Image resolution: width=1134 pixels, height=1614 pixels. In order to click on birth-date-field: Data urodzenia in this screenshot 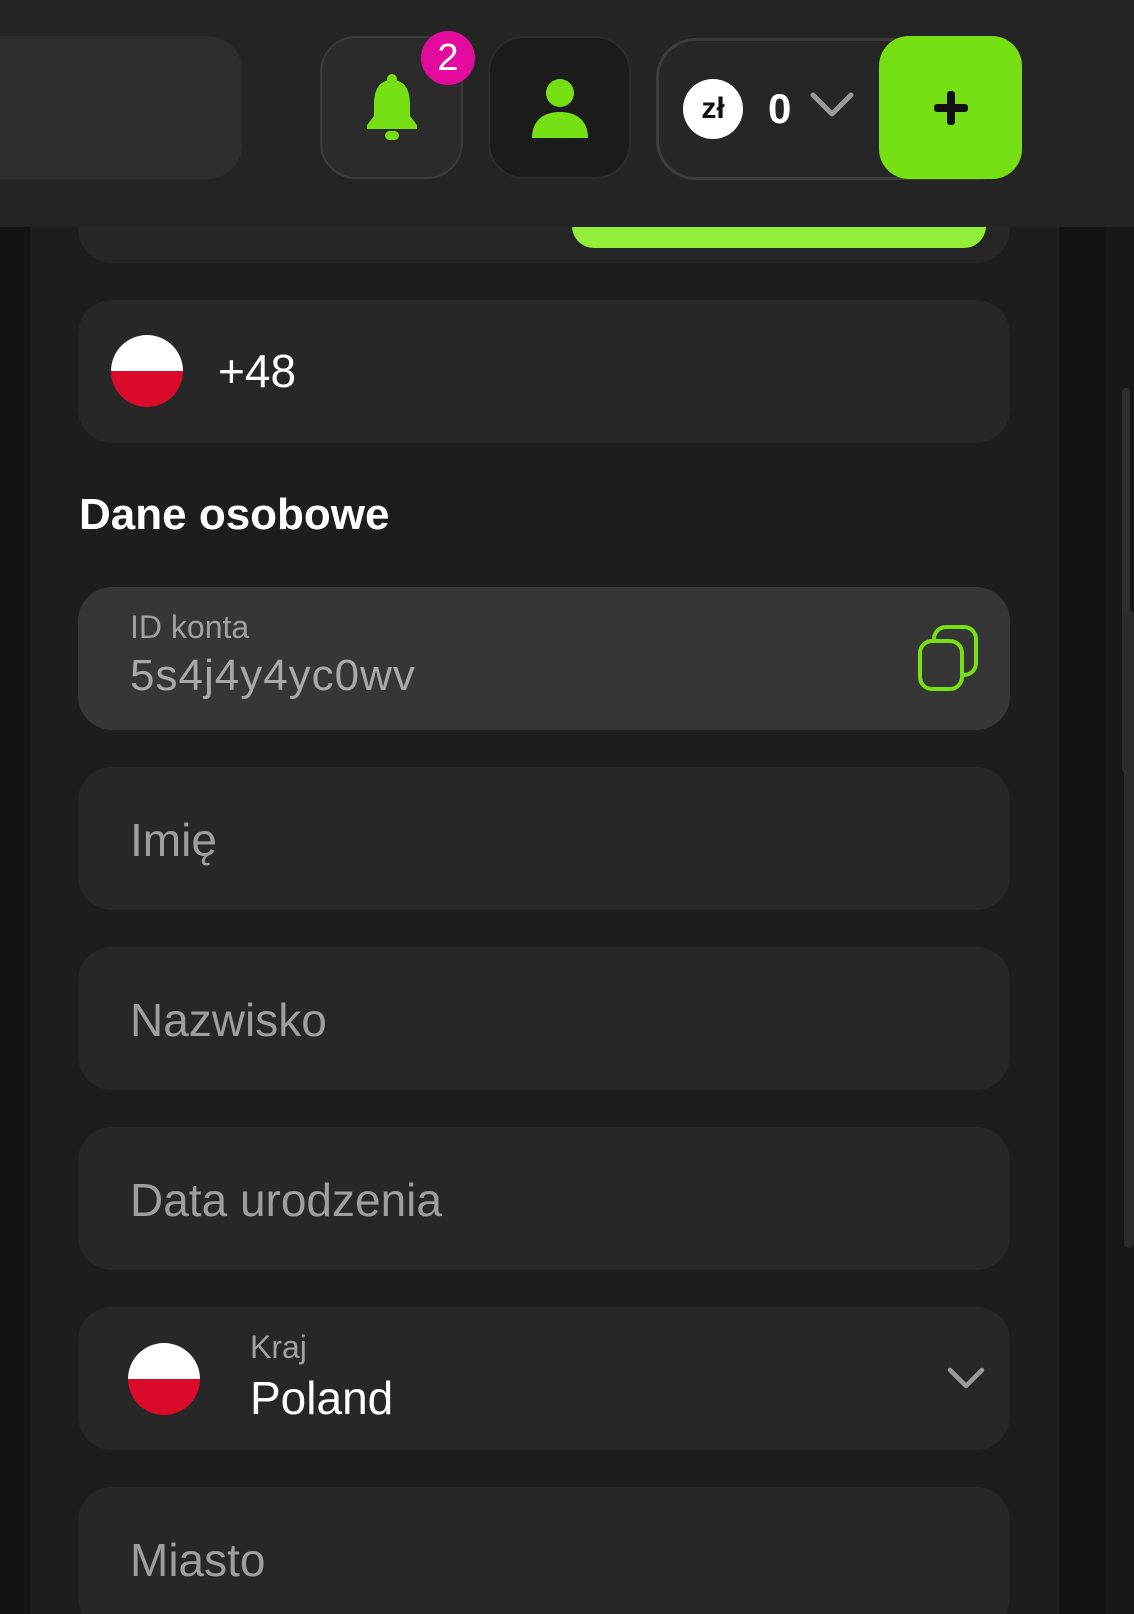, I will do `click(544, 1198)`.